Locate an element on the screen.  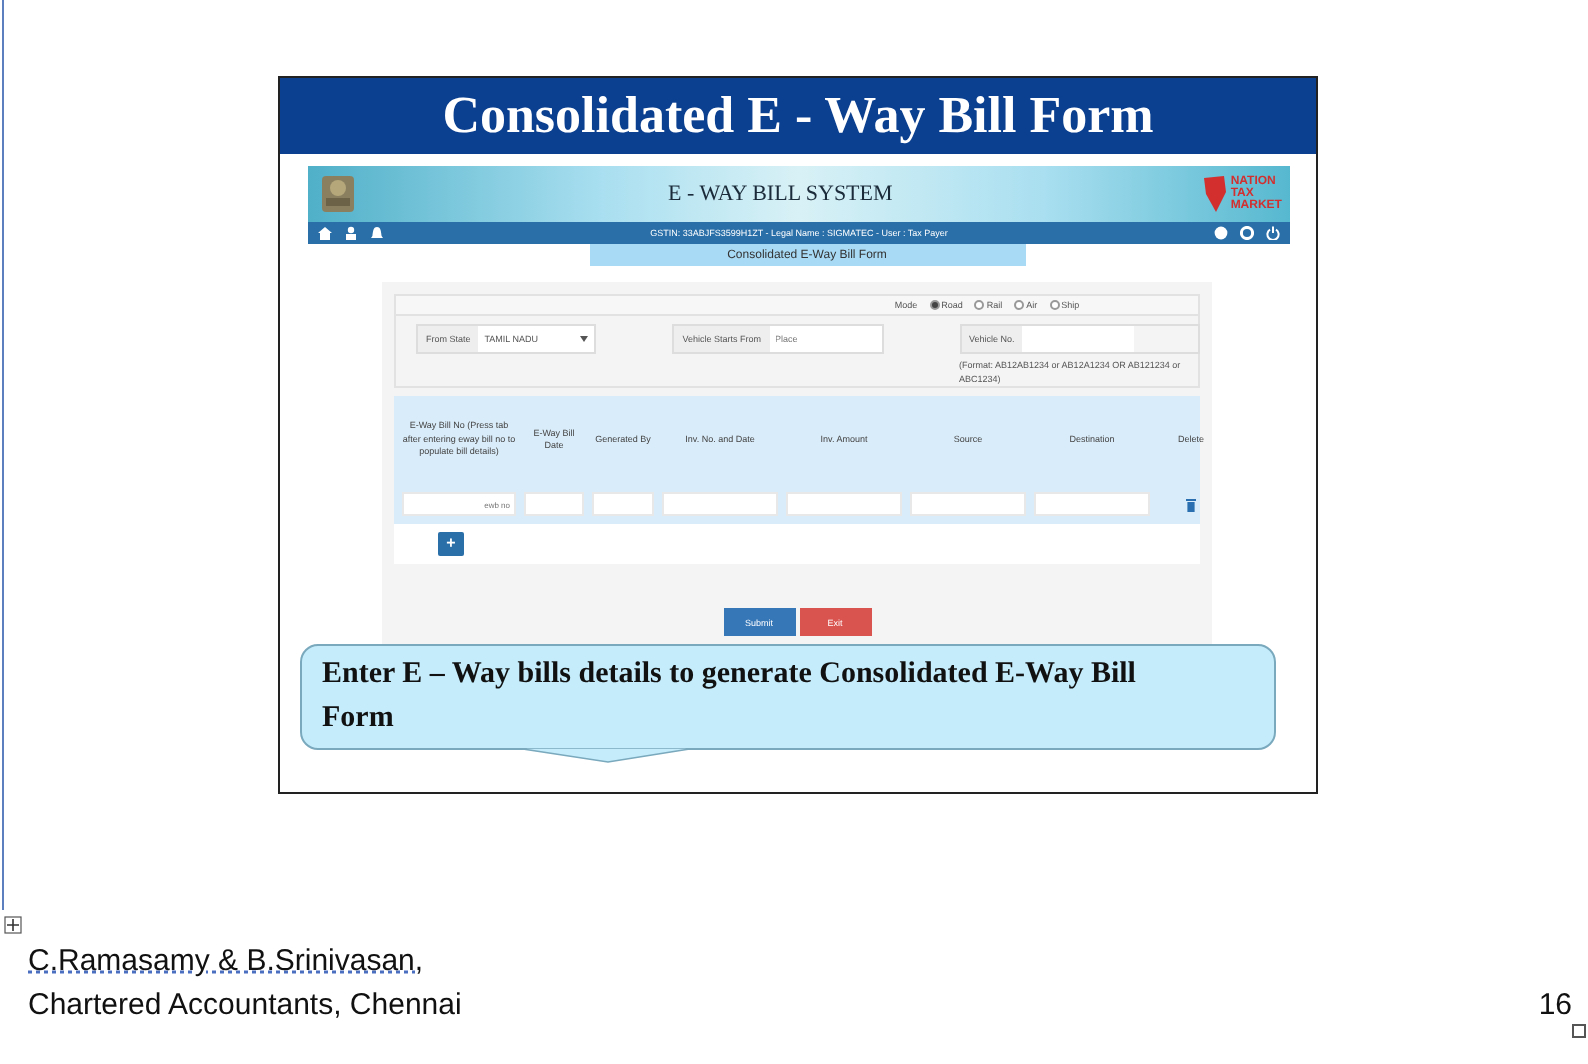
page-number: 16 is located at coordinates (1555, 1006).